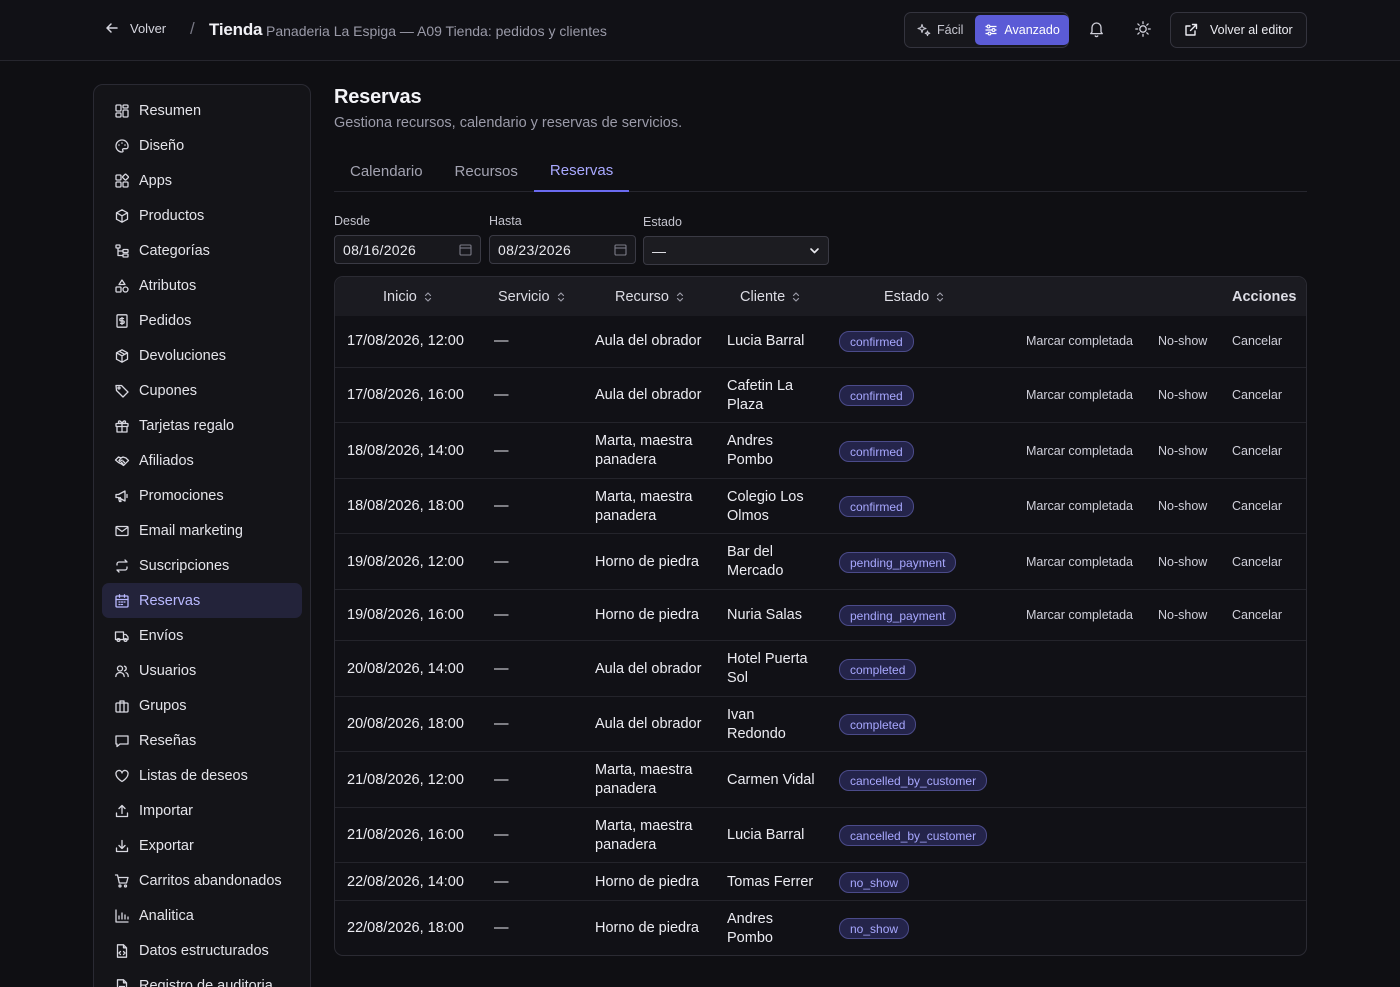 This screenshot has width=1400, height=987. I want to click on bell-icon, so click(1096, 30).